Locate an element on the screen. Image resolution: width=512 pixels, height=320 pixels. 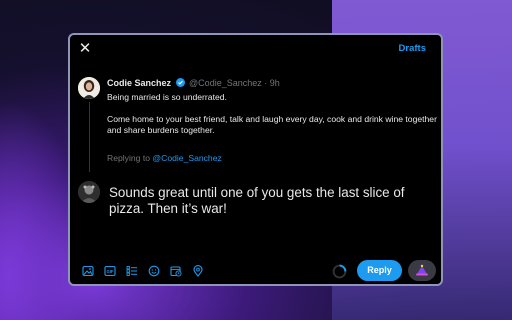
avatar is located at coordinates (89, 88).